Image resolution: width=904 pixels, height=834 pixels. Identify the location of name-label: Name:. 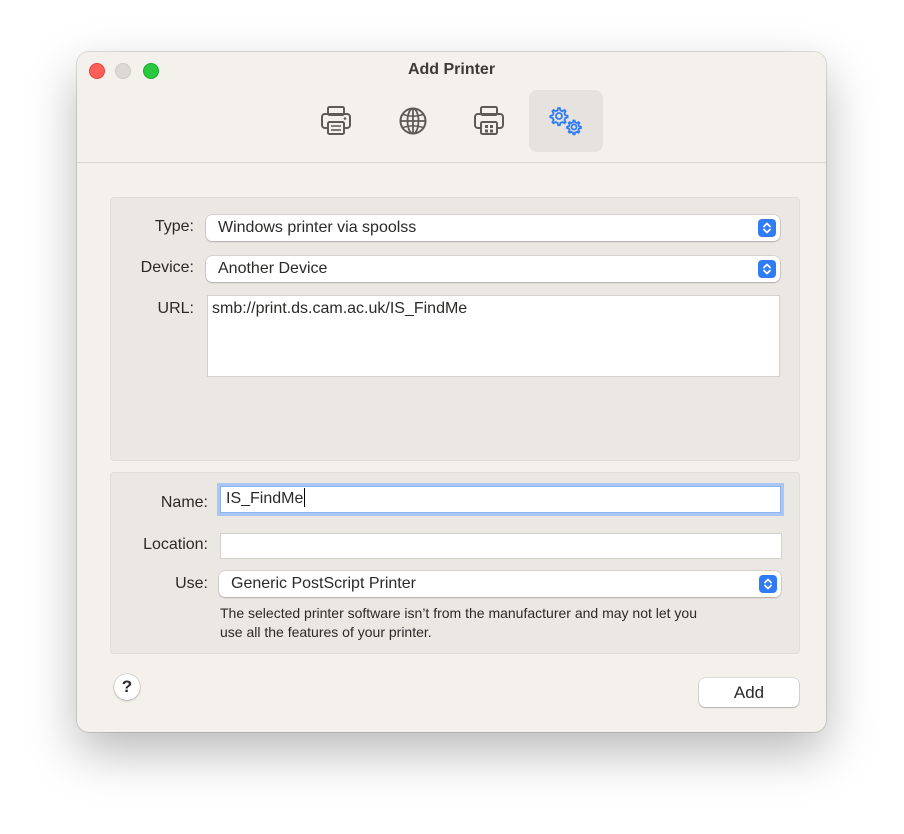
(184, 502).